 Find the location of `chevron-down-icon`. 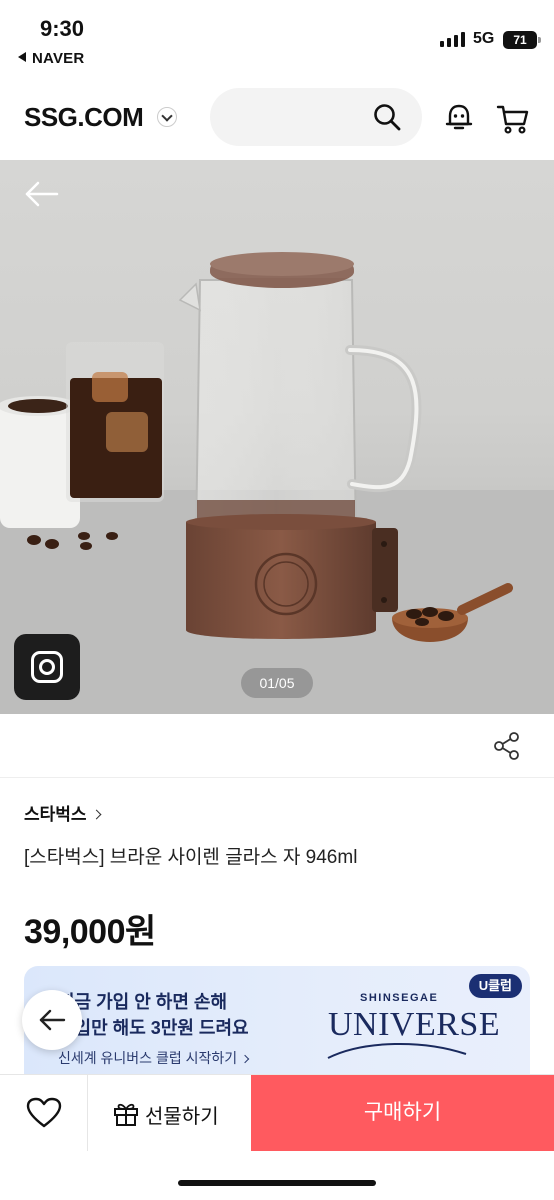

chevron-down-icon is located at coordinates (167, 117).